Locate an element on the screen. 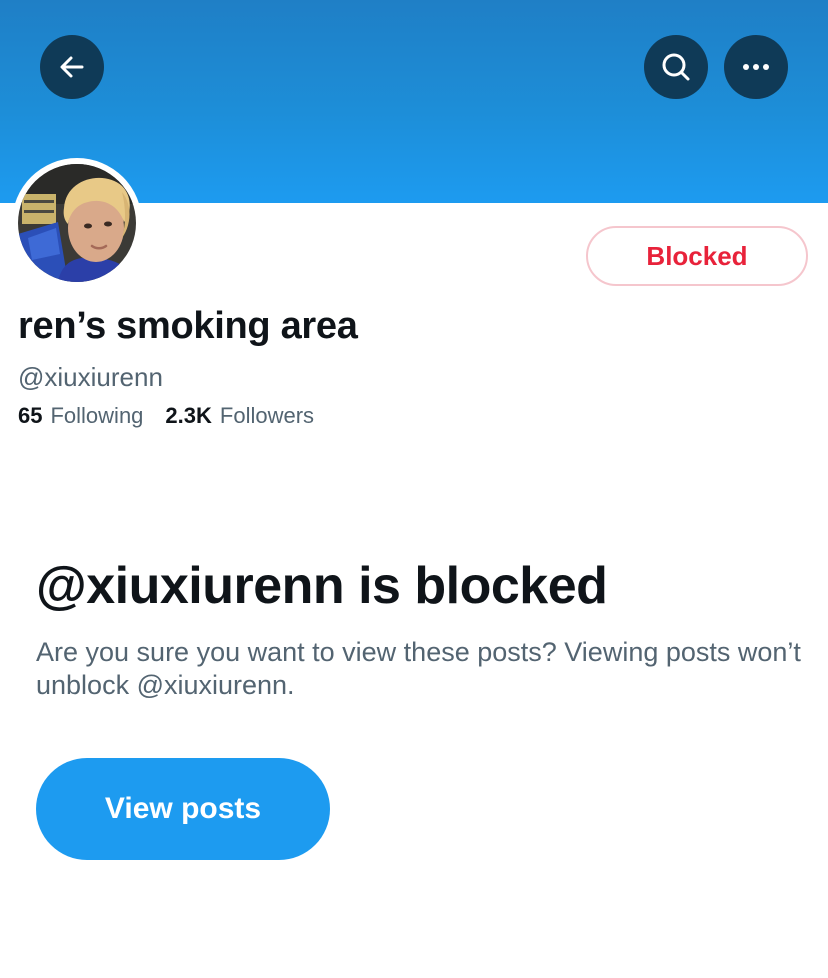 The height and width of the screenshot is (978, 828). profile-stats: 65 Following 2.3K Followers is located at coordinates (166, 416).